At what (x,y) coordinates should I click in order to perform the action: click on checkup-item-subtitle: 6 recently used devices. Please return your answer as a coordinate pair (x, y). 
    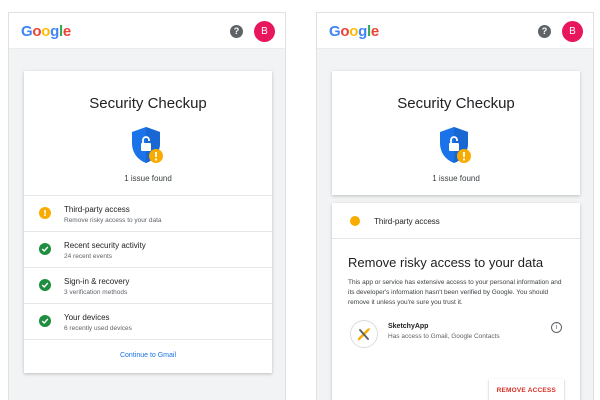
    Looking at the image, I should click on (98, 328).